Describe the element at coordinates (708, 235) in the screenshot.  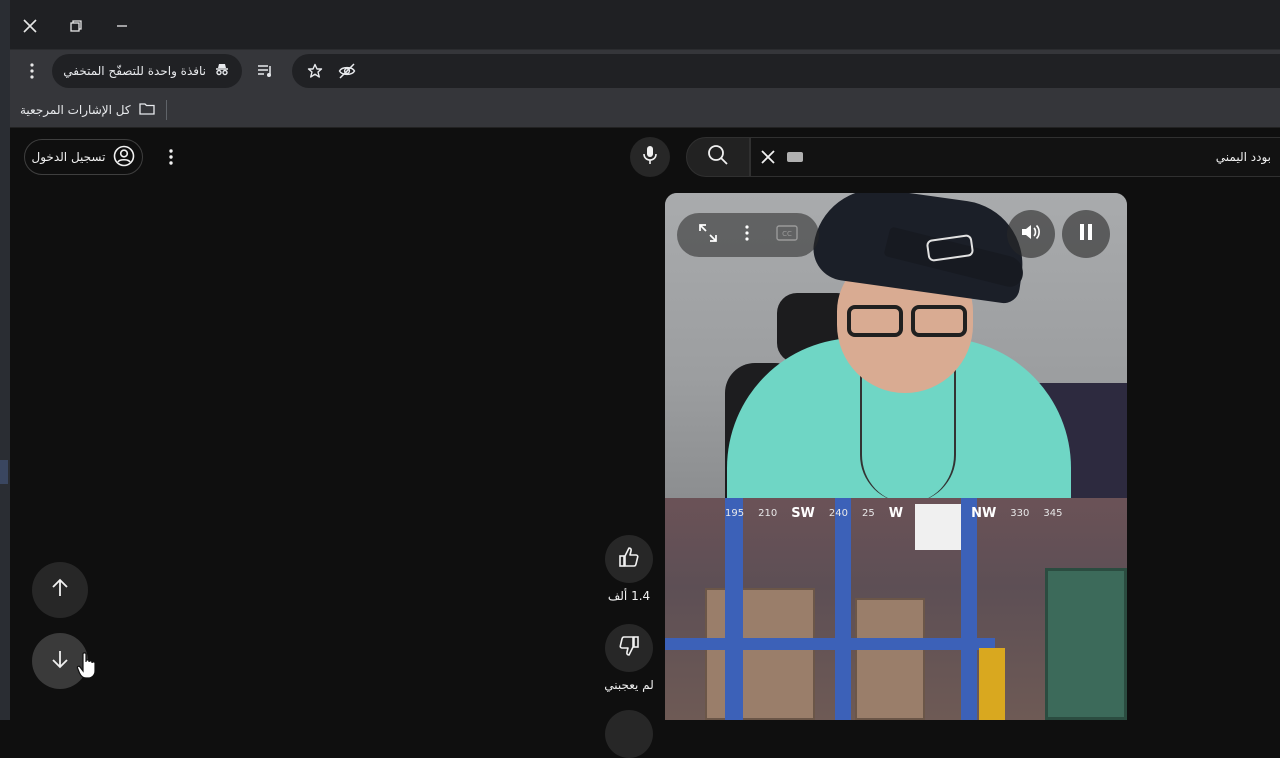
I see `fullscreen-icon` at that location.